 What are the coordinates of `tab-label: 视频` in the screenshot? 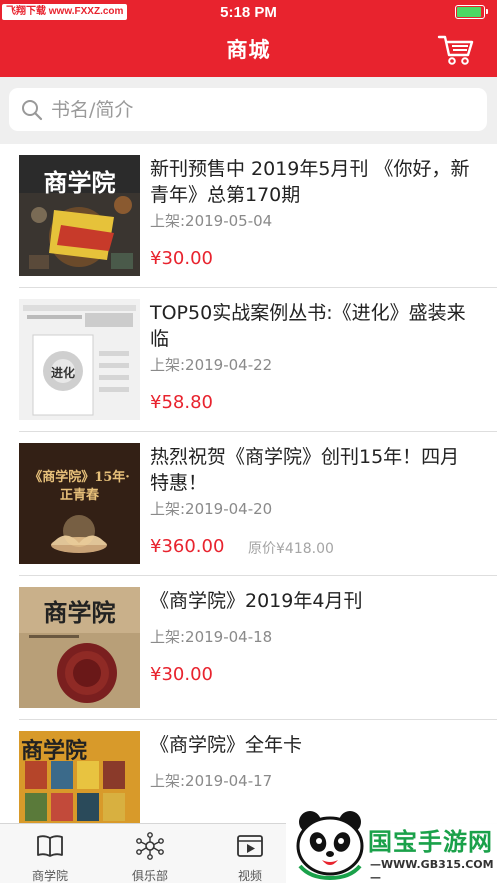 It's located at (249, 876).